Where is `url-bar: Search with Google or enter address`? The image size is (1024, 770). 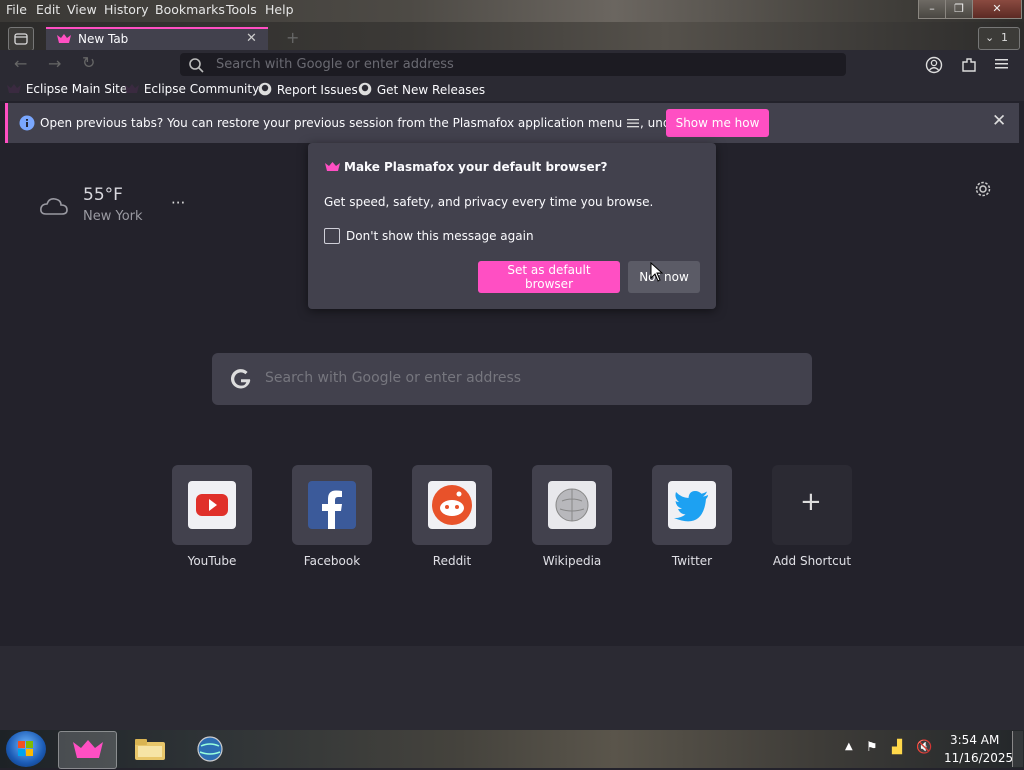 url-bar: Search with Google or enter address is located at coordinates (513, 64).